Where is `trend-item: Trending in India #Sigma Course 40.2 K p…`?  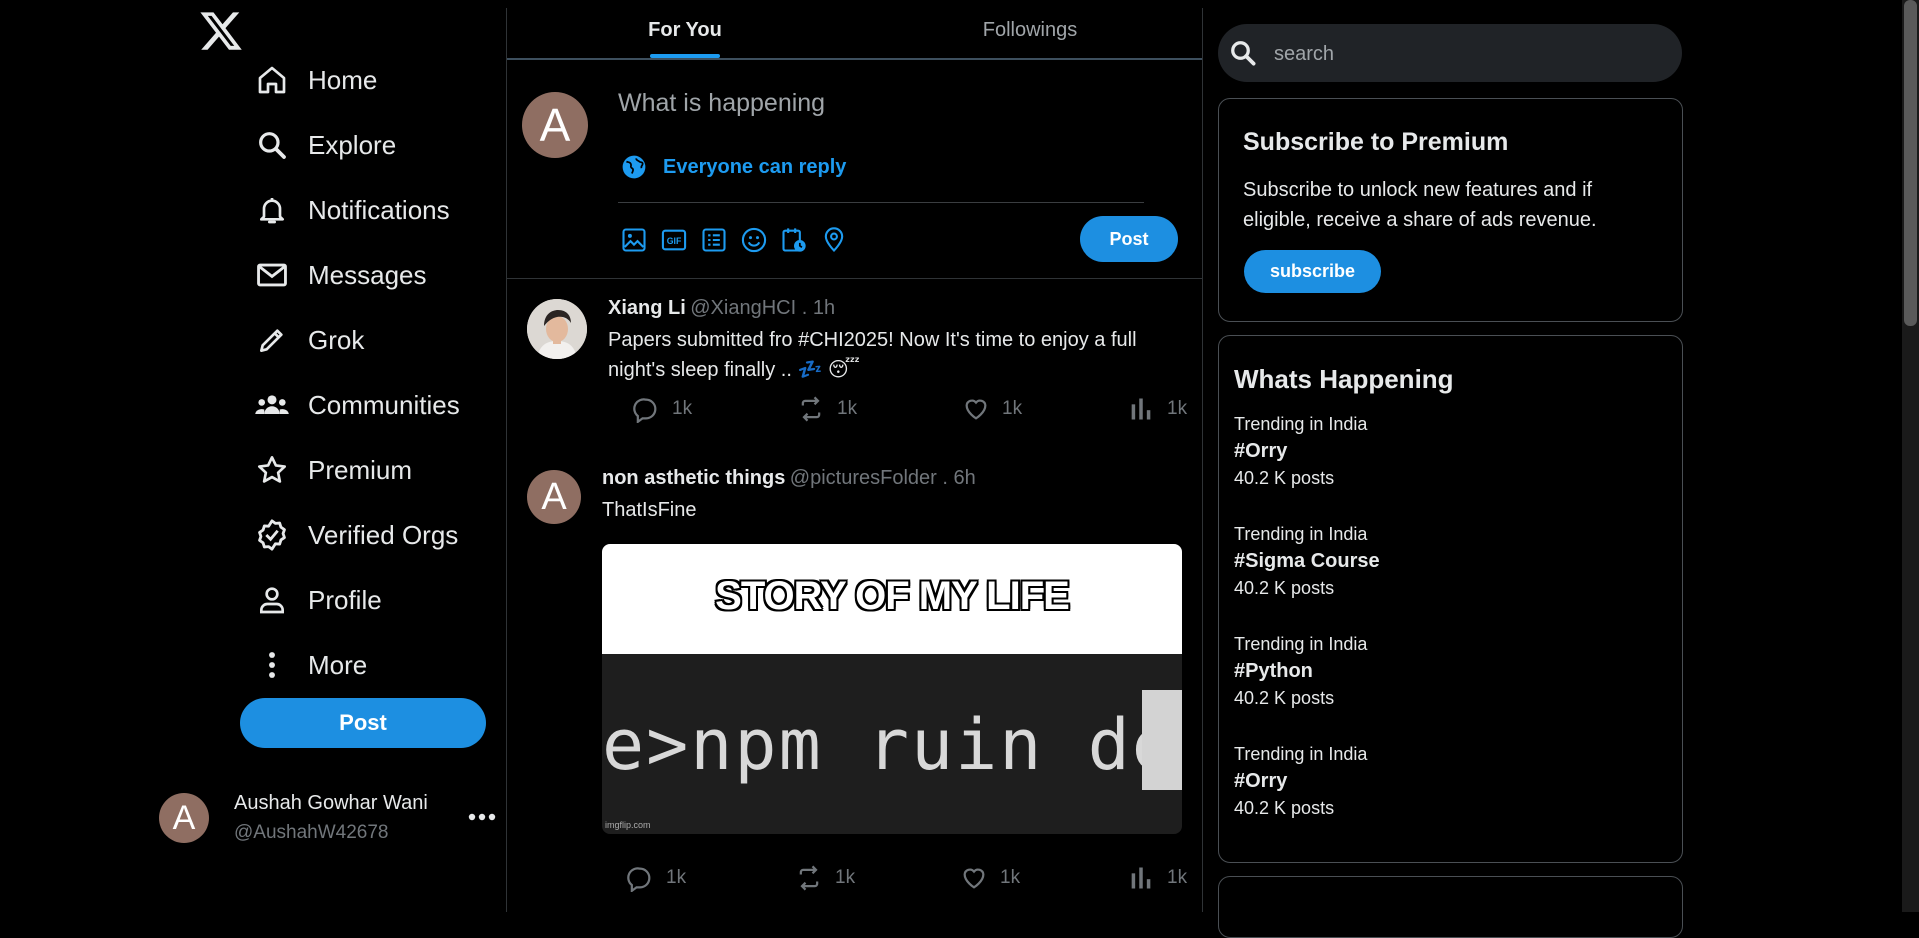
trend-item: Trending in India #Sigma Course 40.2 K p… is located at coordinates (1307, 561).